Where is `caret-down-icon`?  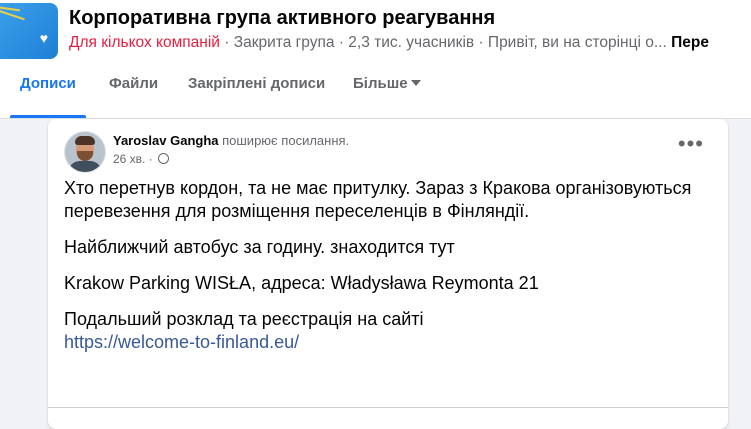 caret-down-icon is located at coordinates (415, 83).